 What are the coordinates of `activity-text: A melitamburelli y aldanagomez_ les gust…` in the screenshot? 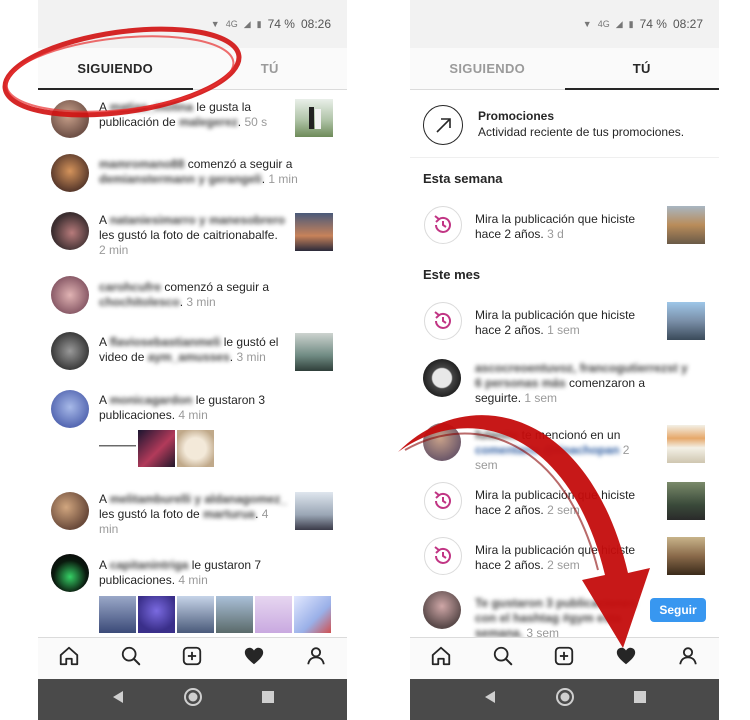 It's located at (193, 514).